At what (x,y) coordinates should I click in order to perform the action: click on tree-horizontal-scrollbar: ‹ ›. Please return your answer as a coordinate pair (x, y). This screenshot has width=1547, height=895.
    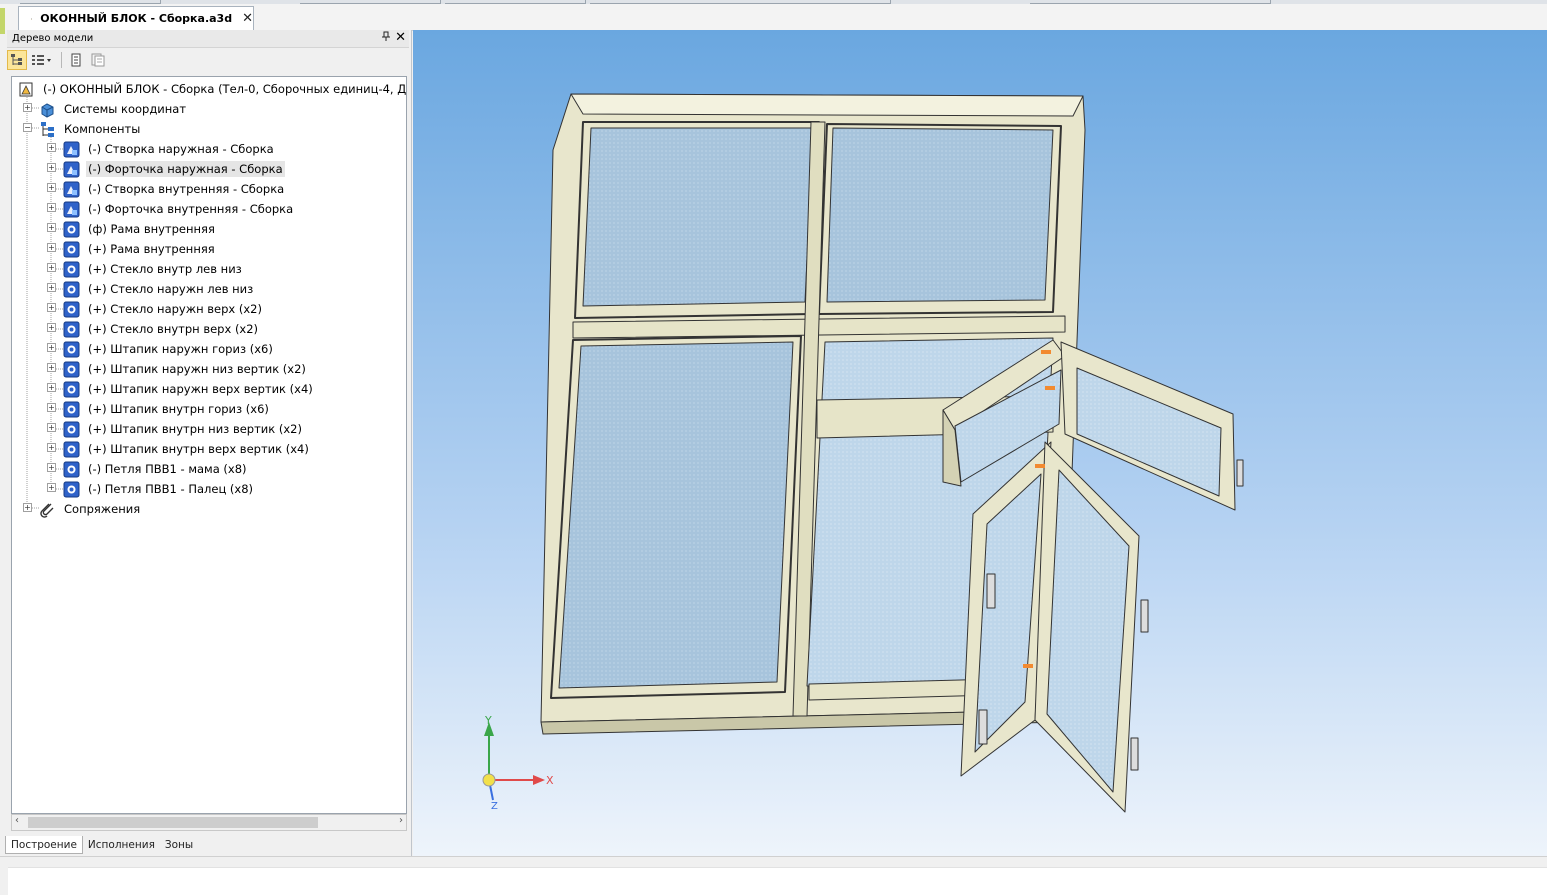
    Looking at the image, I should click on (209, 822).